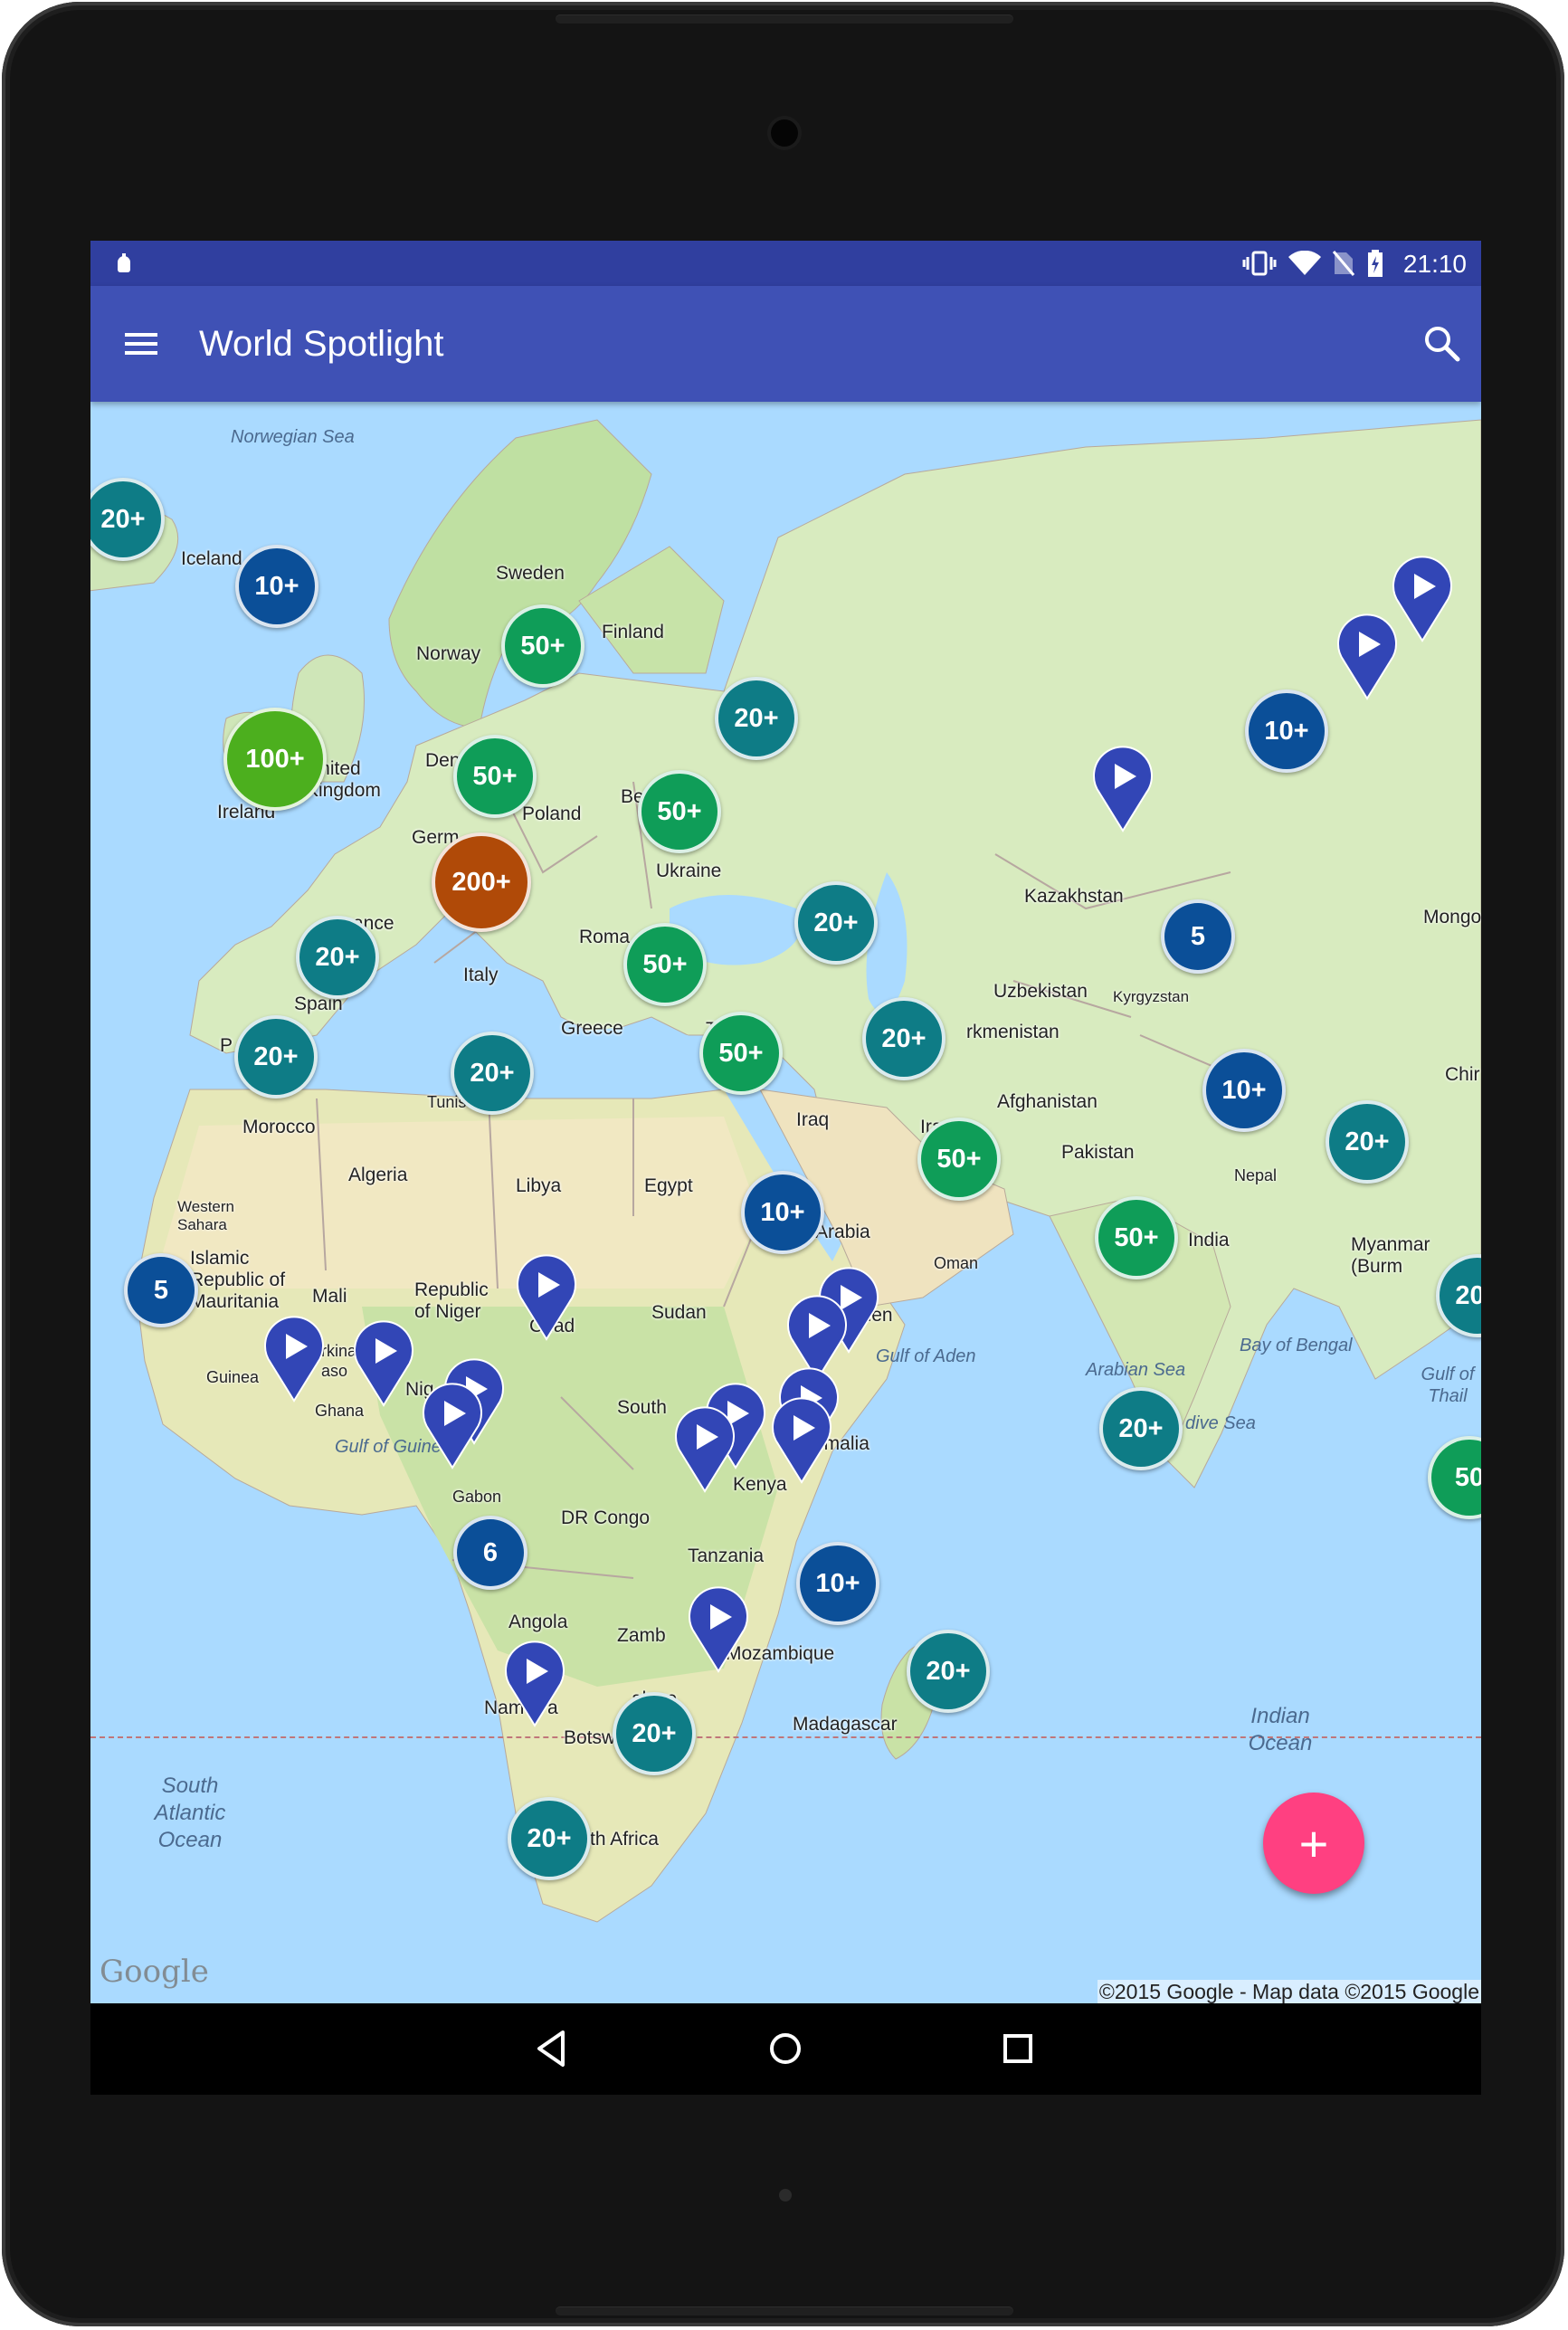 Image resolution: width=1568 pixels, height=2330 pixels. Describe the element at coordinates (642, 1407) in the screenshot. I see `map-label-south-sudan: South` at that location.